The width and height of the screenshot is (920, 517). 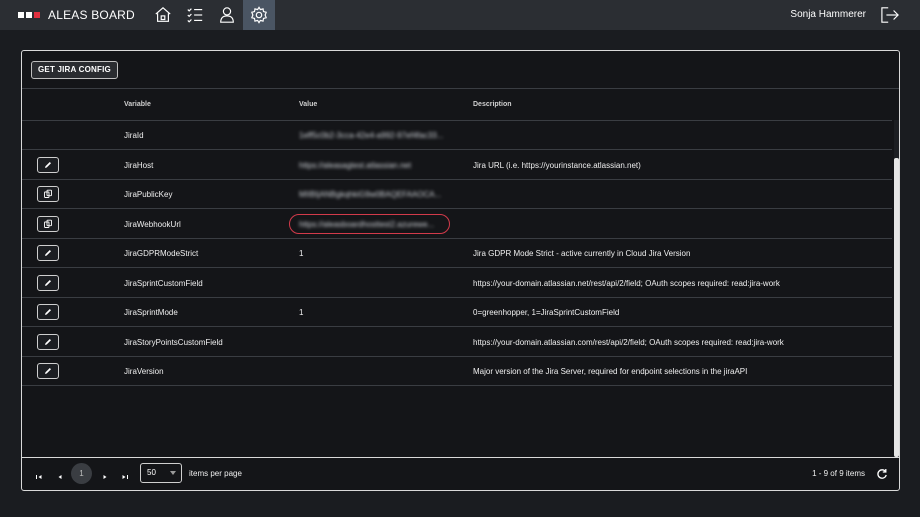 I want to click on item-range-label: 1 - 9 of 9 items, so click(x=838, y=473).